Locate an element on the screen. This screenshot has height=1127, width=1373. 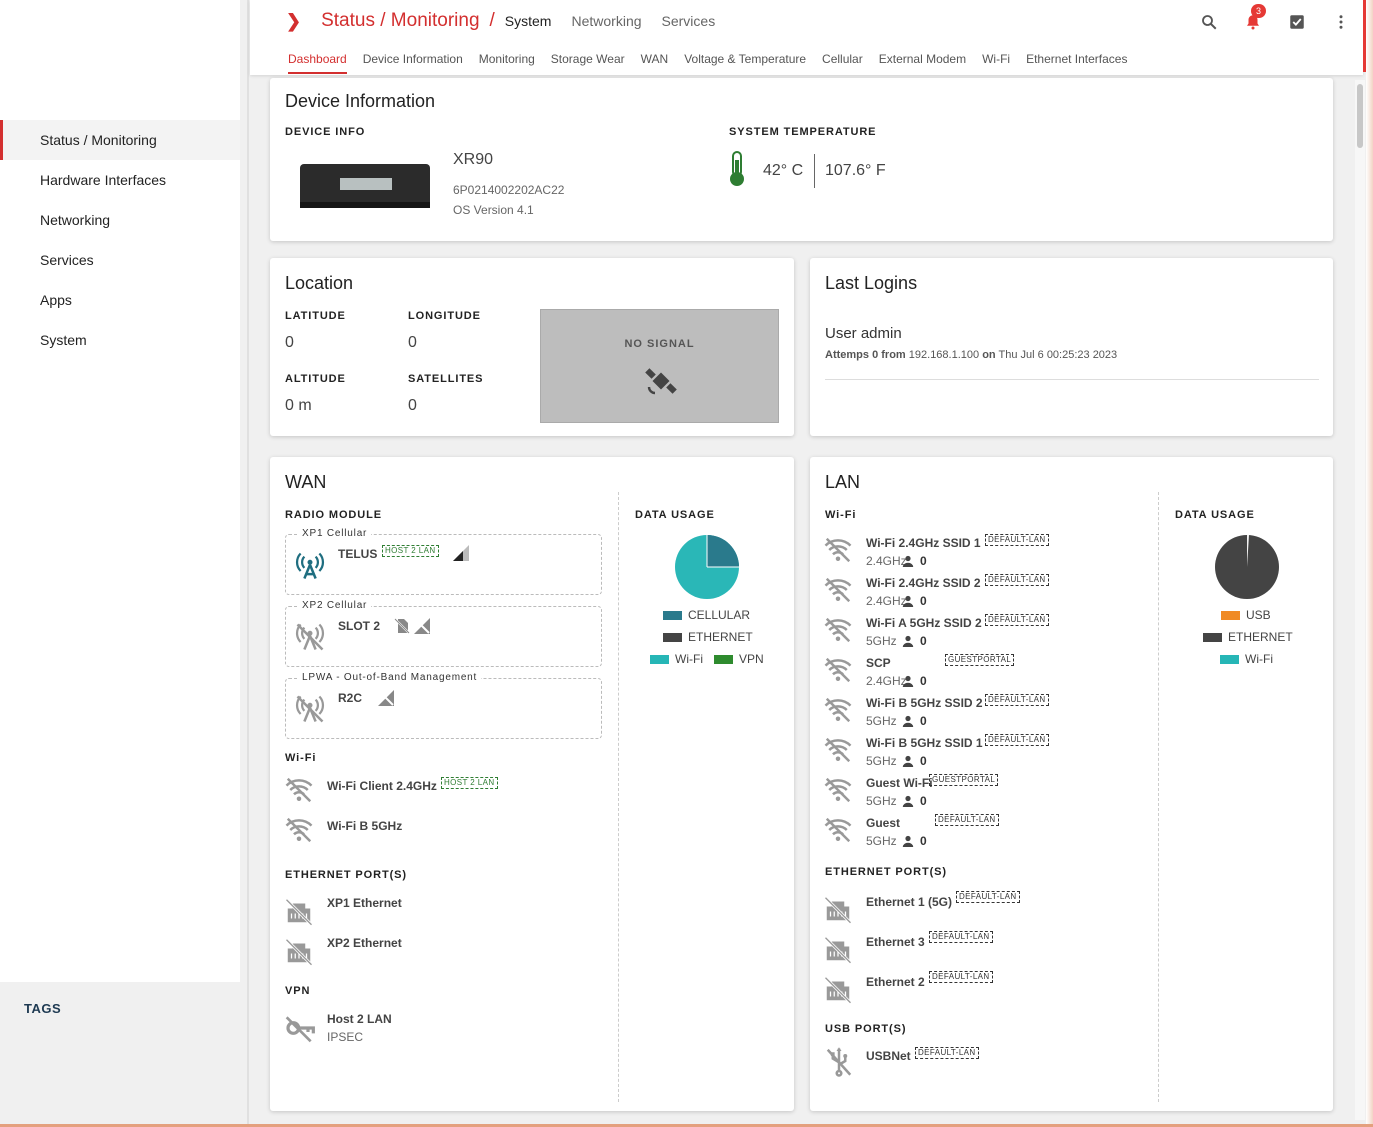
lan-wifi-name: Wi-Fi A 5GHz SSID 2 is located at coordinates (924, 623).